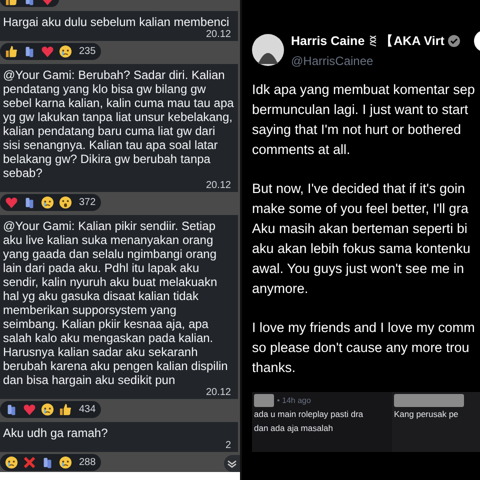 The height and width of the screenshot is (480, 480). Describe the element at coordinates (116, 22) in the screenshot. I see `message-text: Hargai aku dulu sebelum kalian membenci` at that location.